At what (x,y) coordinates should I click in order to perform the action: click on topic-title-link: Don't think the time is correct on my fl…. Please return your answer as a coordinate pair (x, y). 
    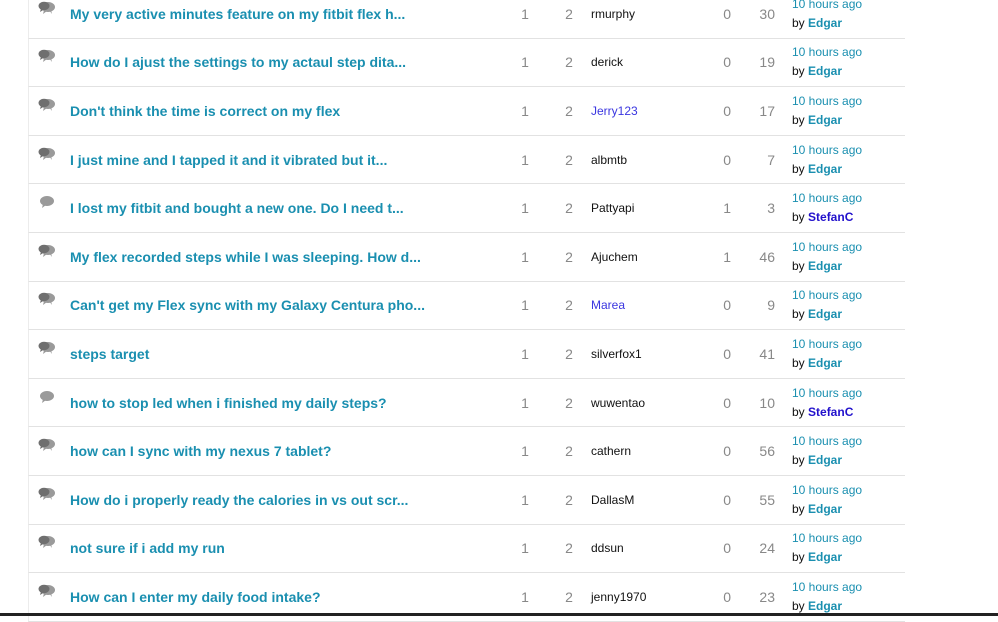
    Looking at the image, I should click on (205, 111).